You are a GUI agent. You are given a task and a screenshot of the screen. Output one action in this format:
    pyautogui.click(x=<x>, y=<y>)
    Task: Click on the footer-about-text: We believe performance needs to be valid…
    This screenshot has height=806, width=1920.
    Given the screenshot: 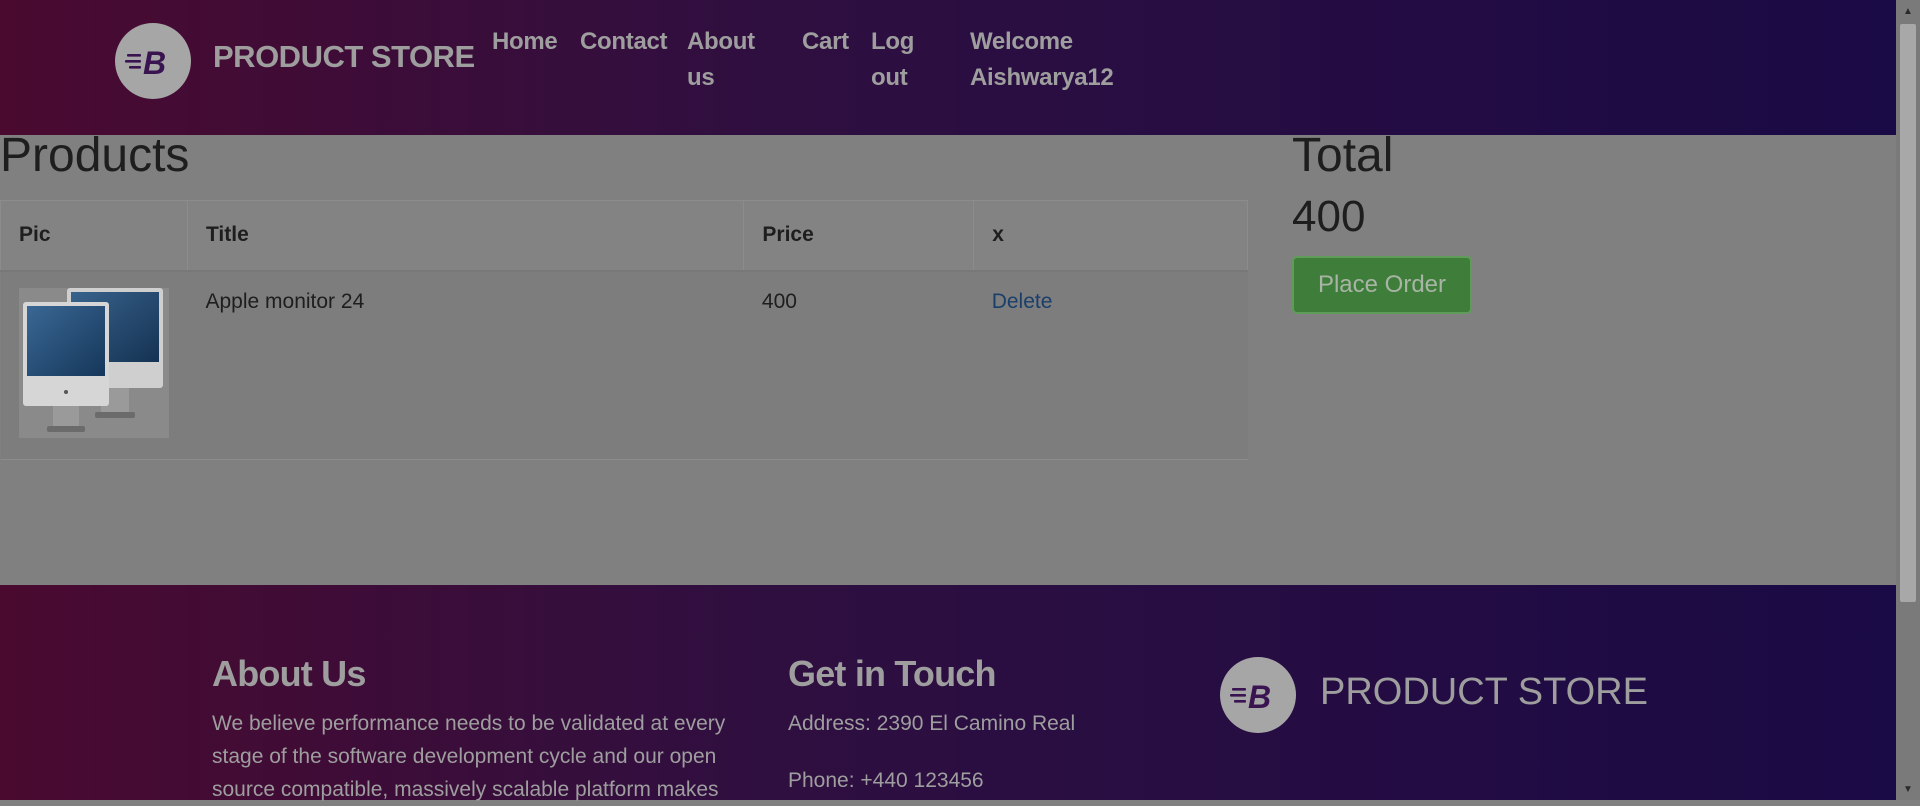 What is the action you would take?
    pyautogui.click(x=468, y=756)
    